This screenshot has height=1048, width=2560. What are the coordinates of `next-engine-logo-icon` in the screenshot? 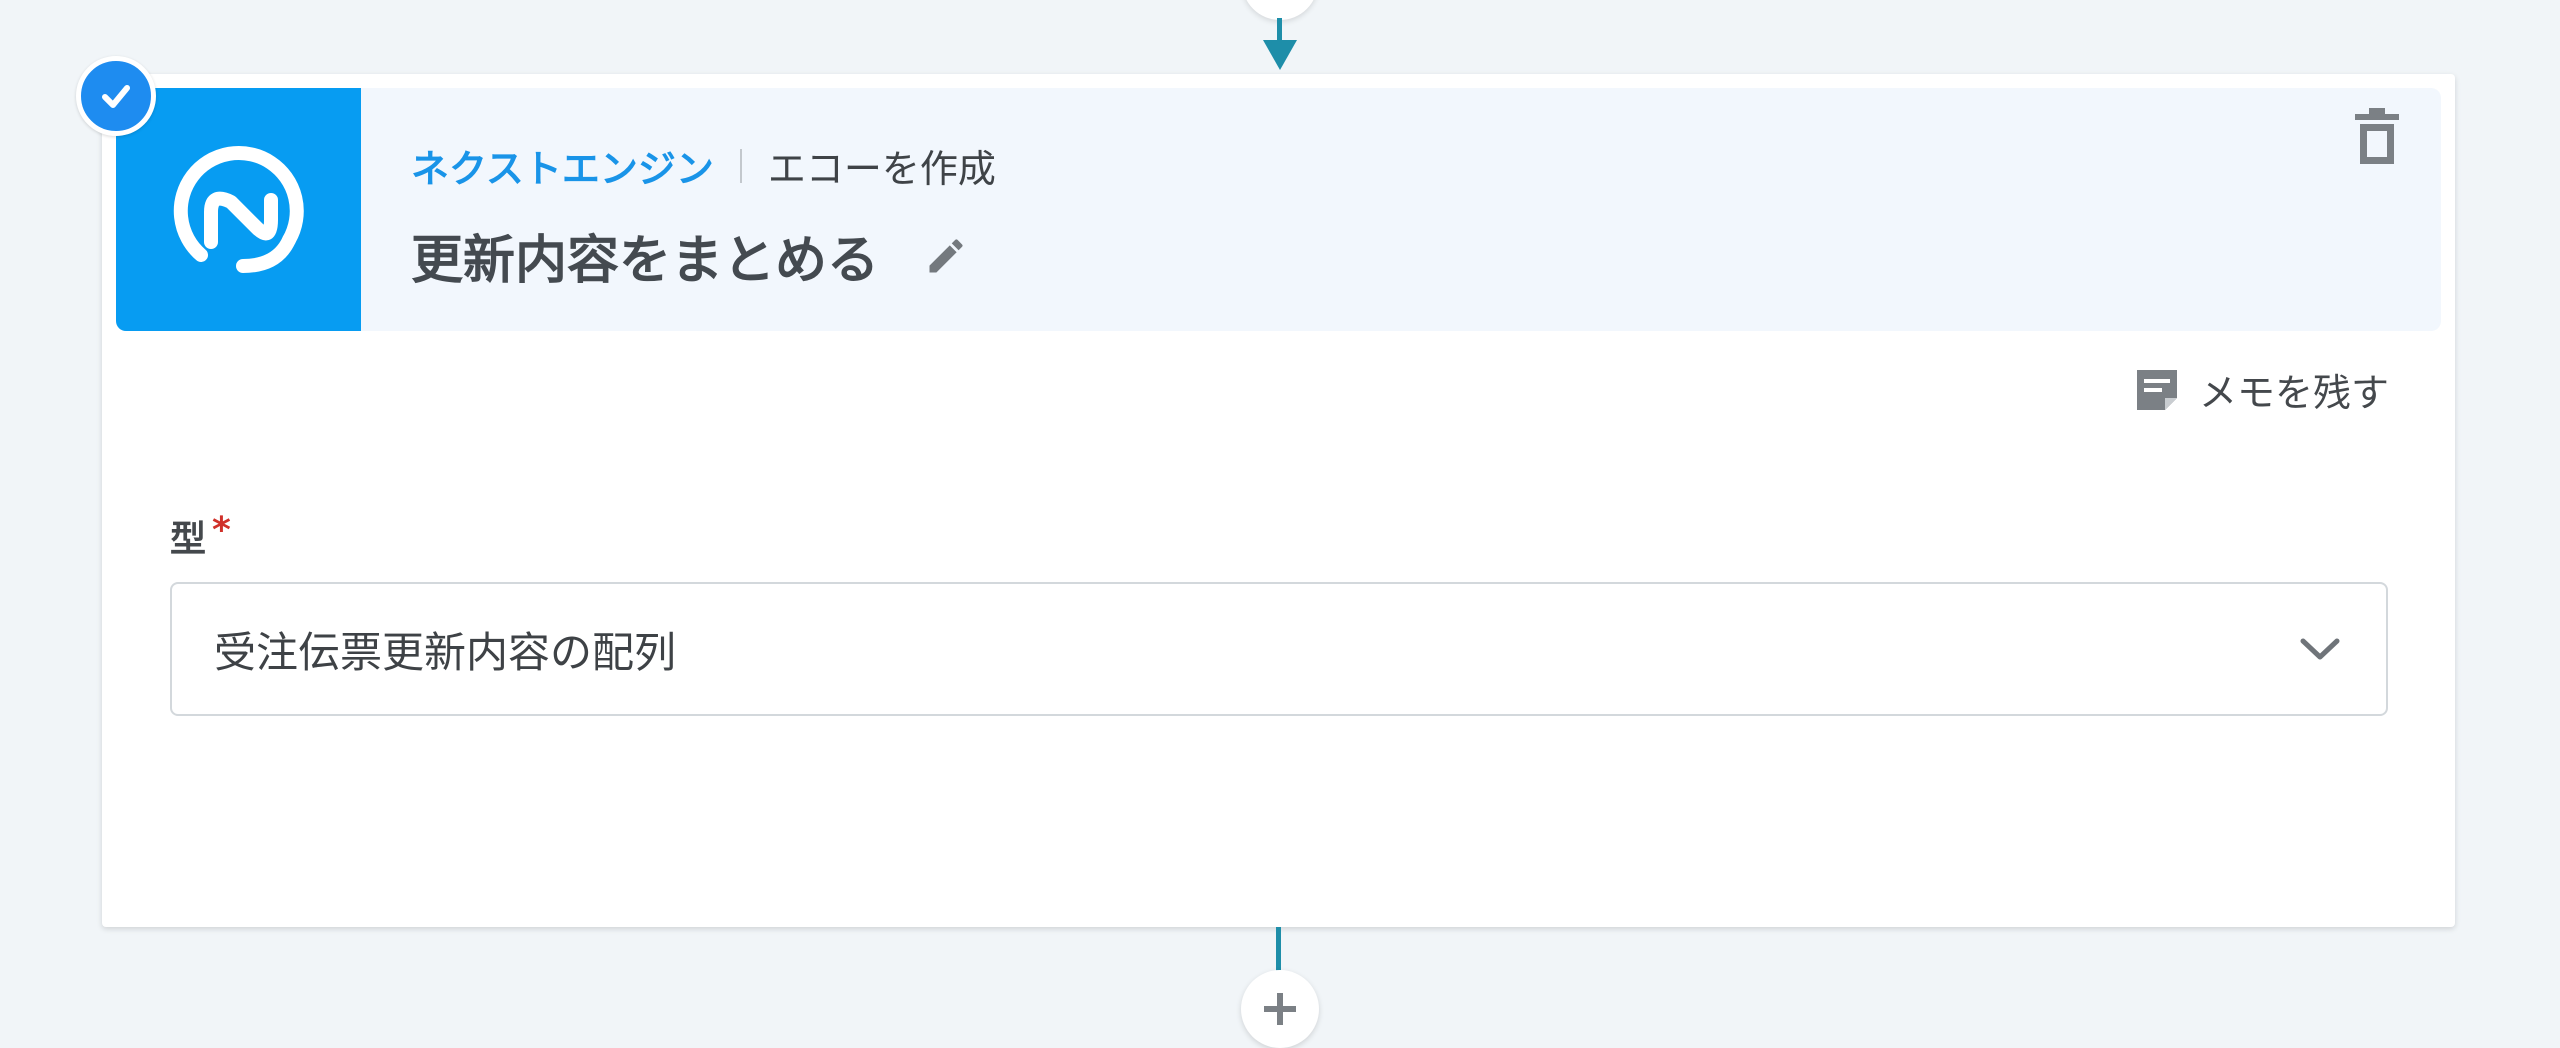 It's located at (238, 209).